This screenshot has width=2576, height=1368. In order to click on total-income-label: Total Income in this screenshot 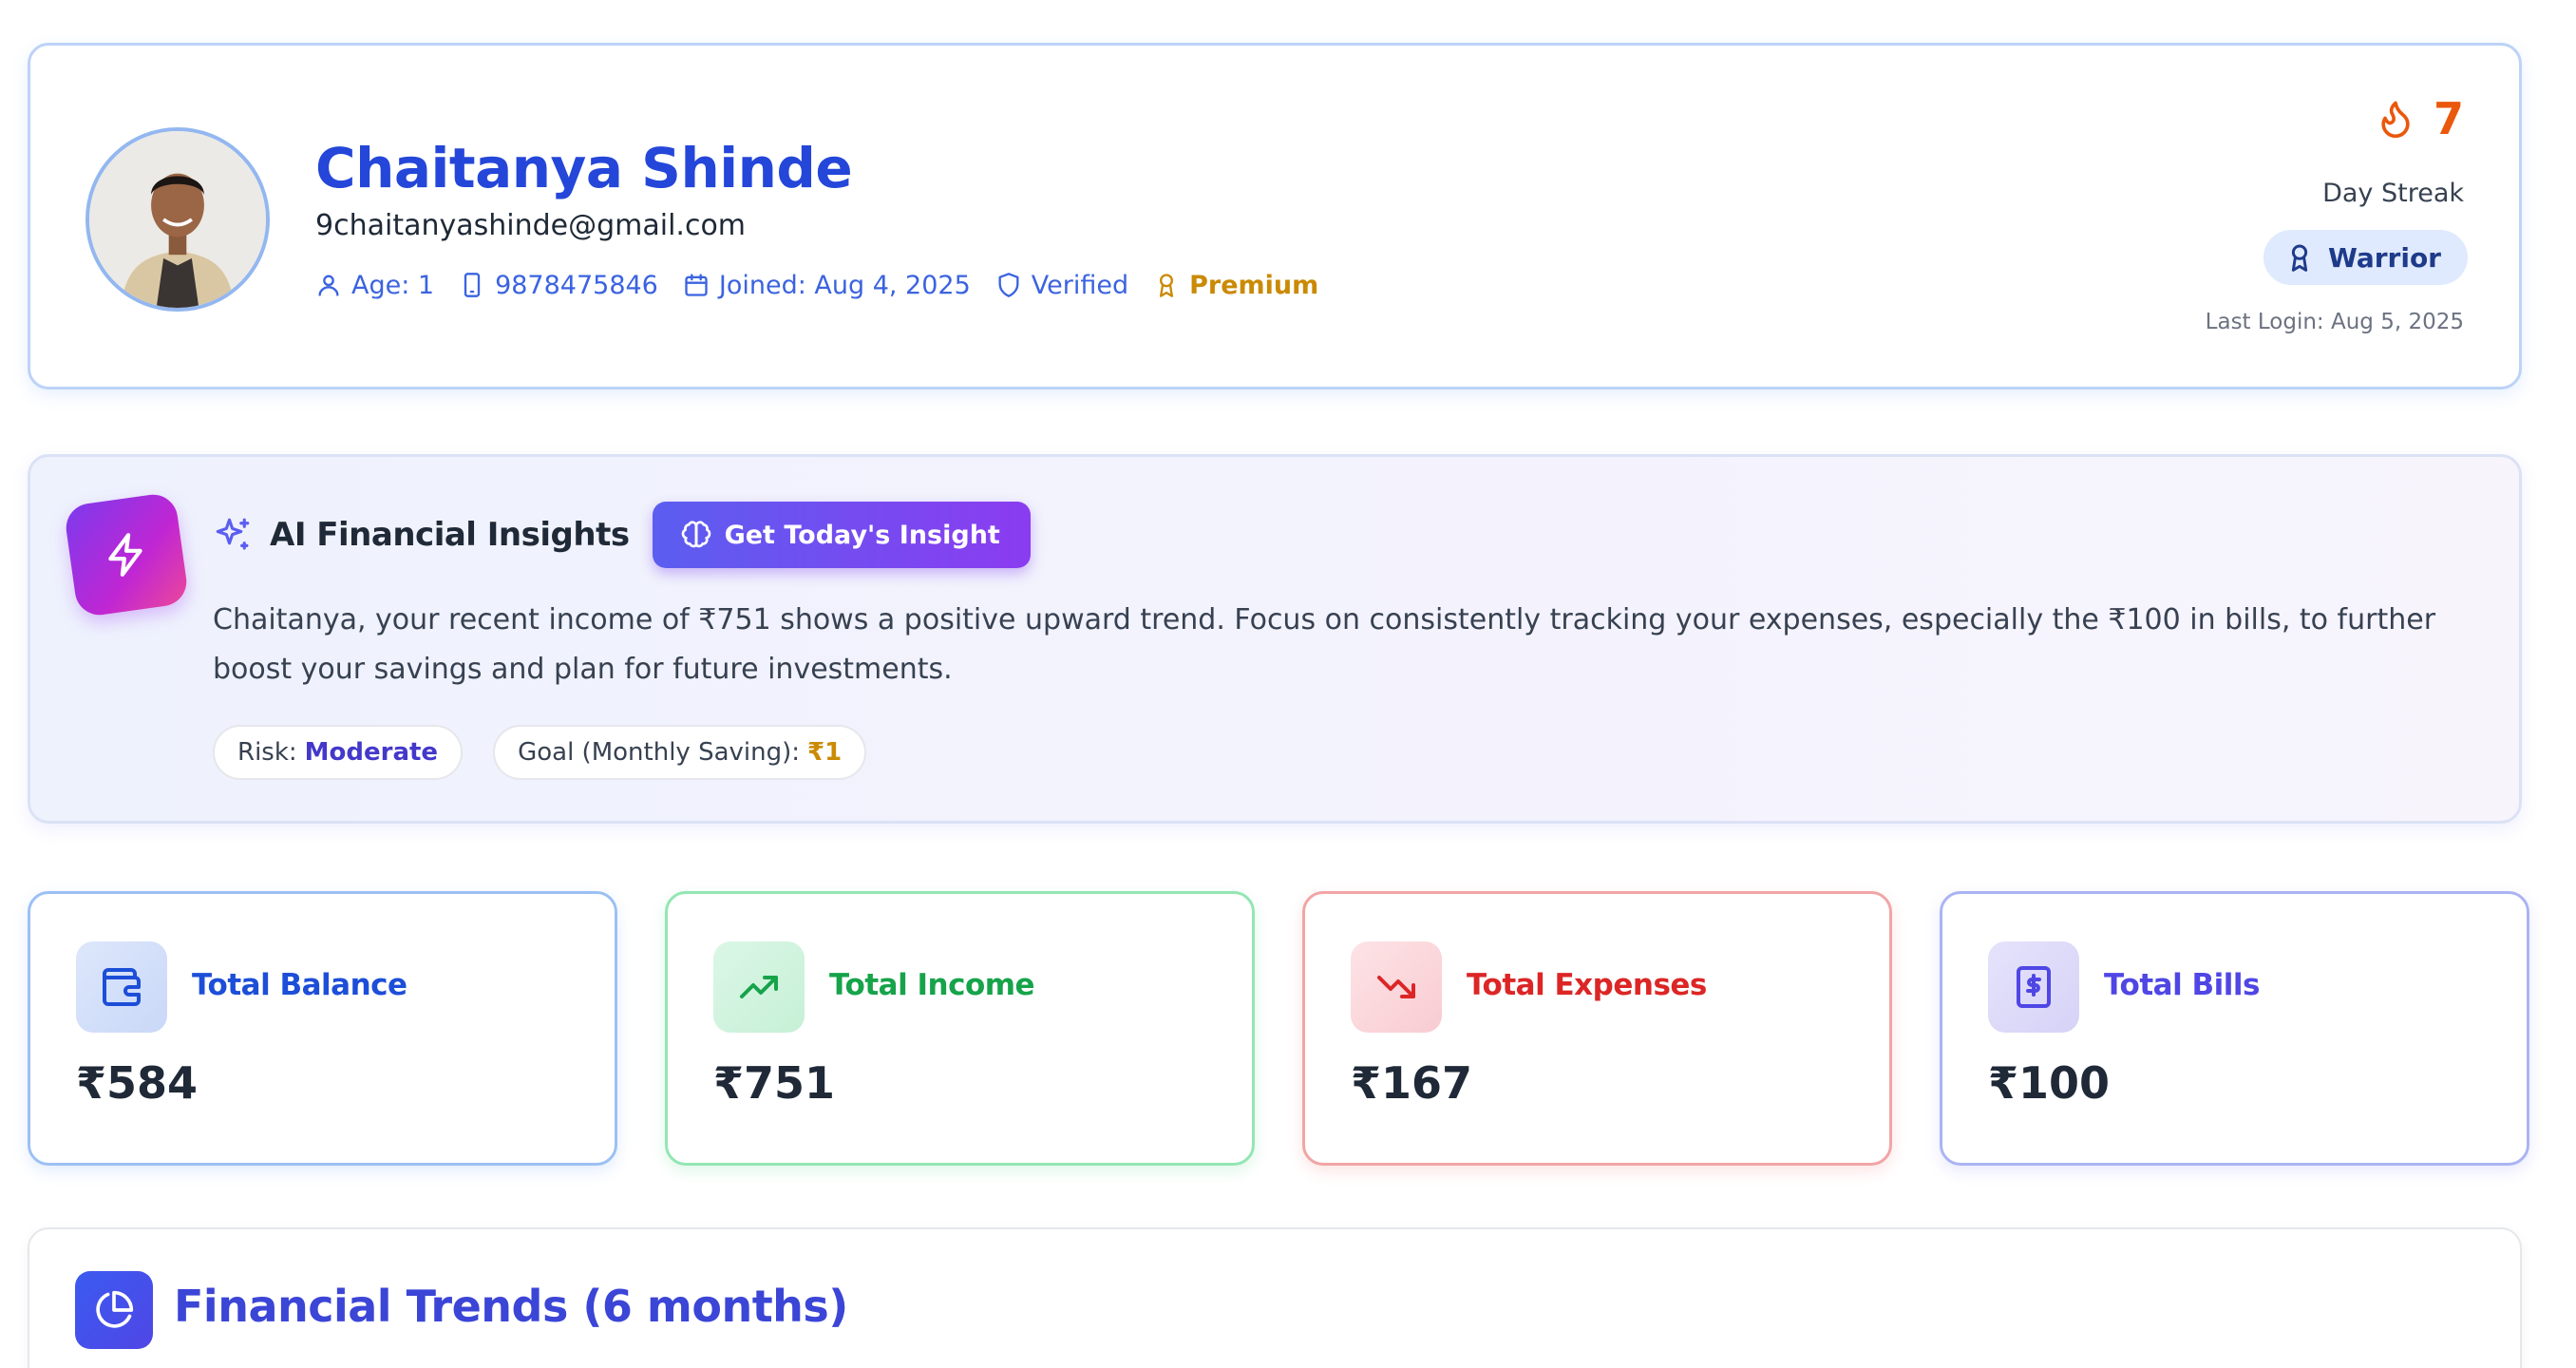, I will do `click(932, 985)`.